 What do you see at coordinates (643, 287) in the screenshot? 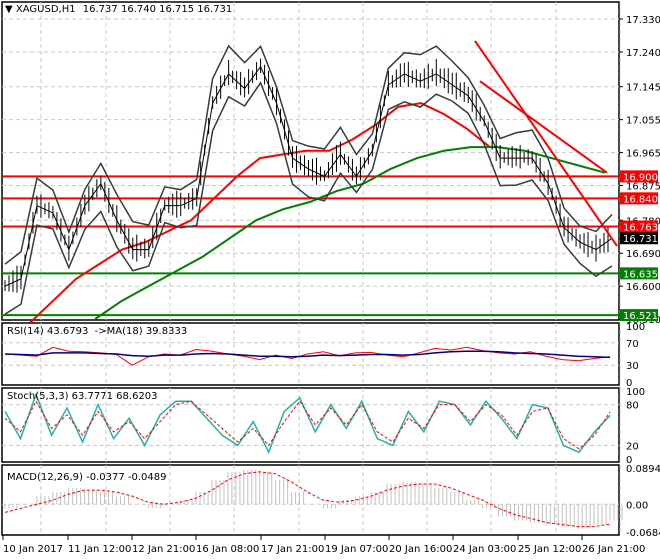
I see `y-tick-label: 16.600` at bounding box center [643, 287].